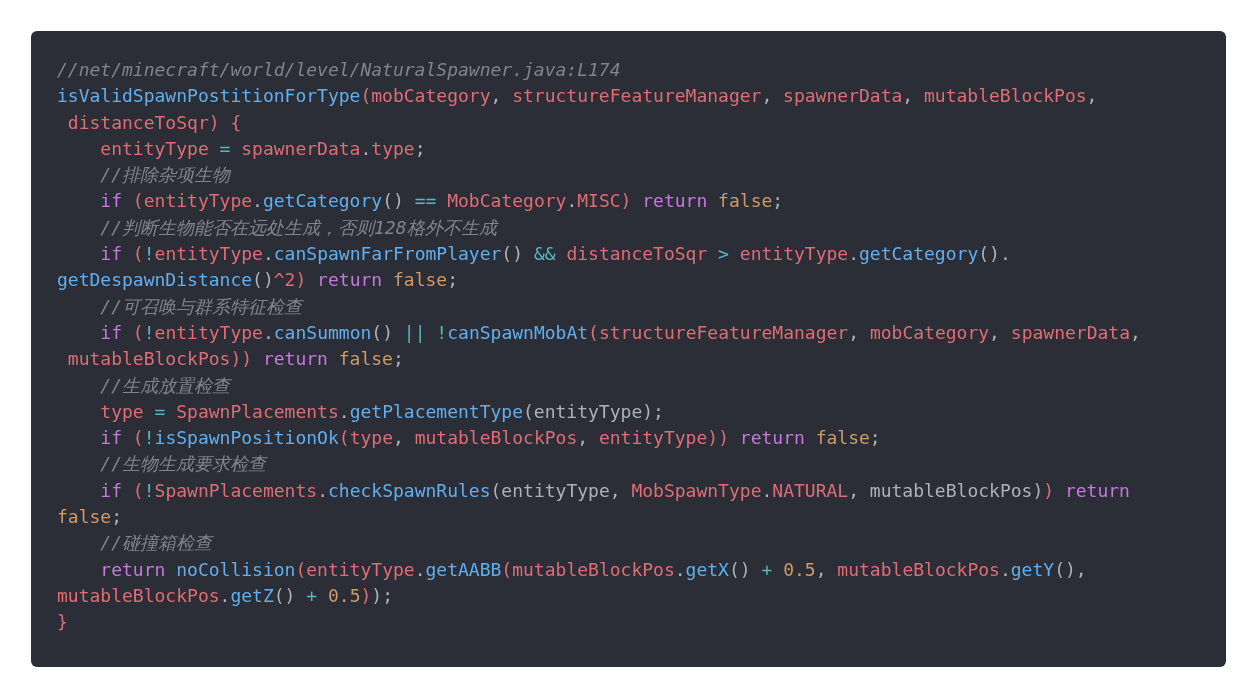 The image size is (1256, 699). Describe the element at coordinates (201, 306) in the screenshot. I see `code-comment: //可召唤与群系特征检查` at that location.